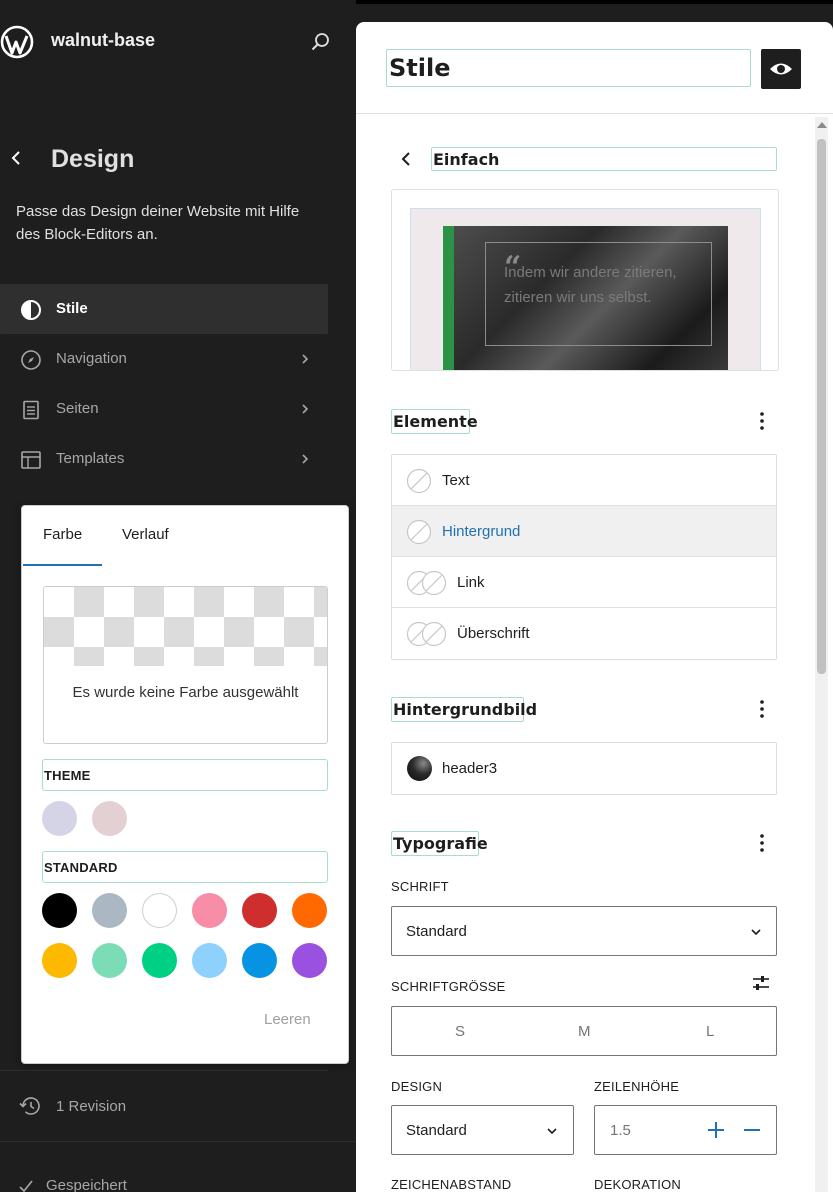  What do you see at coordinates (552, 1131) in the screenshot?
I see `chevron-down-icon` at bounding box center [552, 1131].